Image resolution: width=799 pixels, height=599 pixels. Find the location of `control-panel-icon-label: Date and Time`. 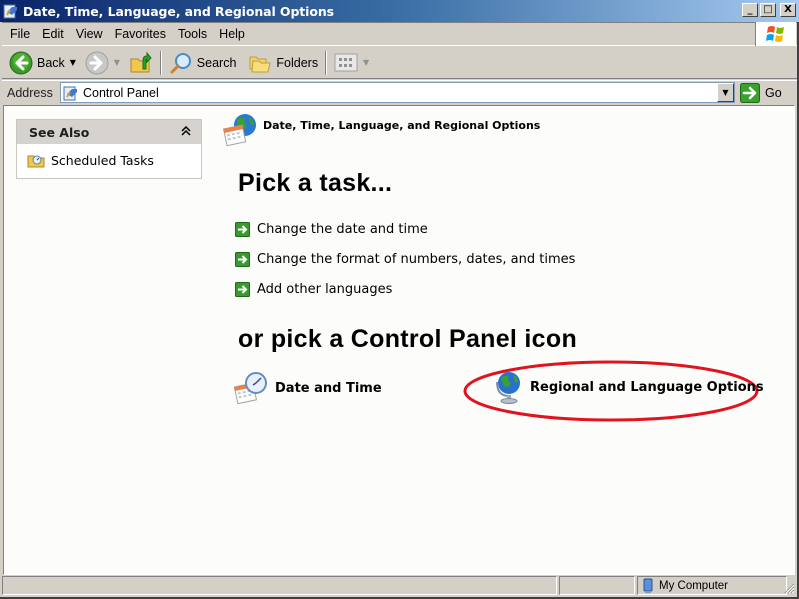

control-panel-icon-label: Date and Time is located at coordinates (328, 388).